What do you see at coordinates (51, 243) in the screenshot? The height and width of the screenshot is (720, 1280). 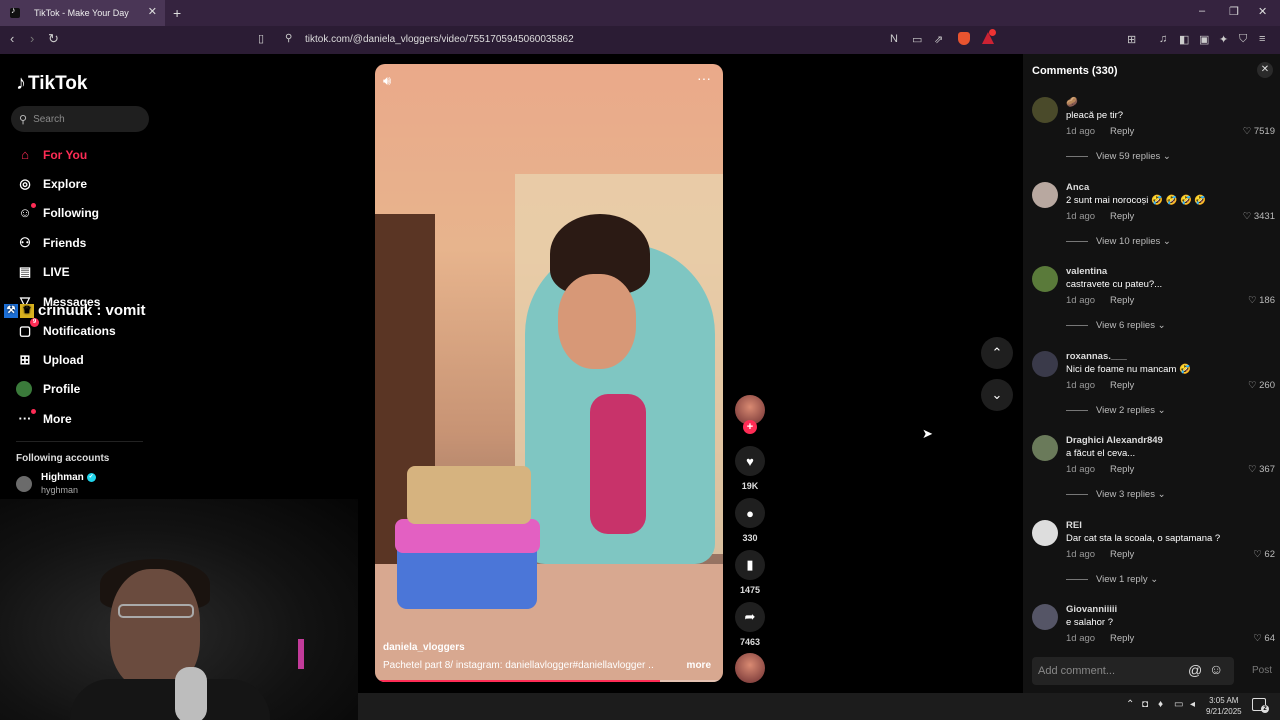 I see `nav-friends: ⚇ Friends` at bounding box center [51, 243].